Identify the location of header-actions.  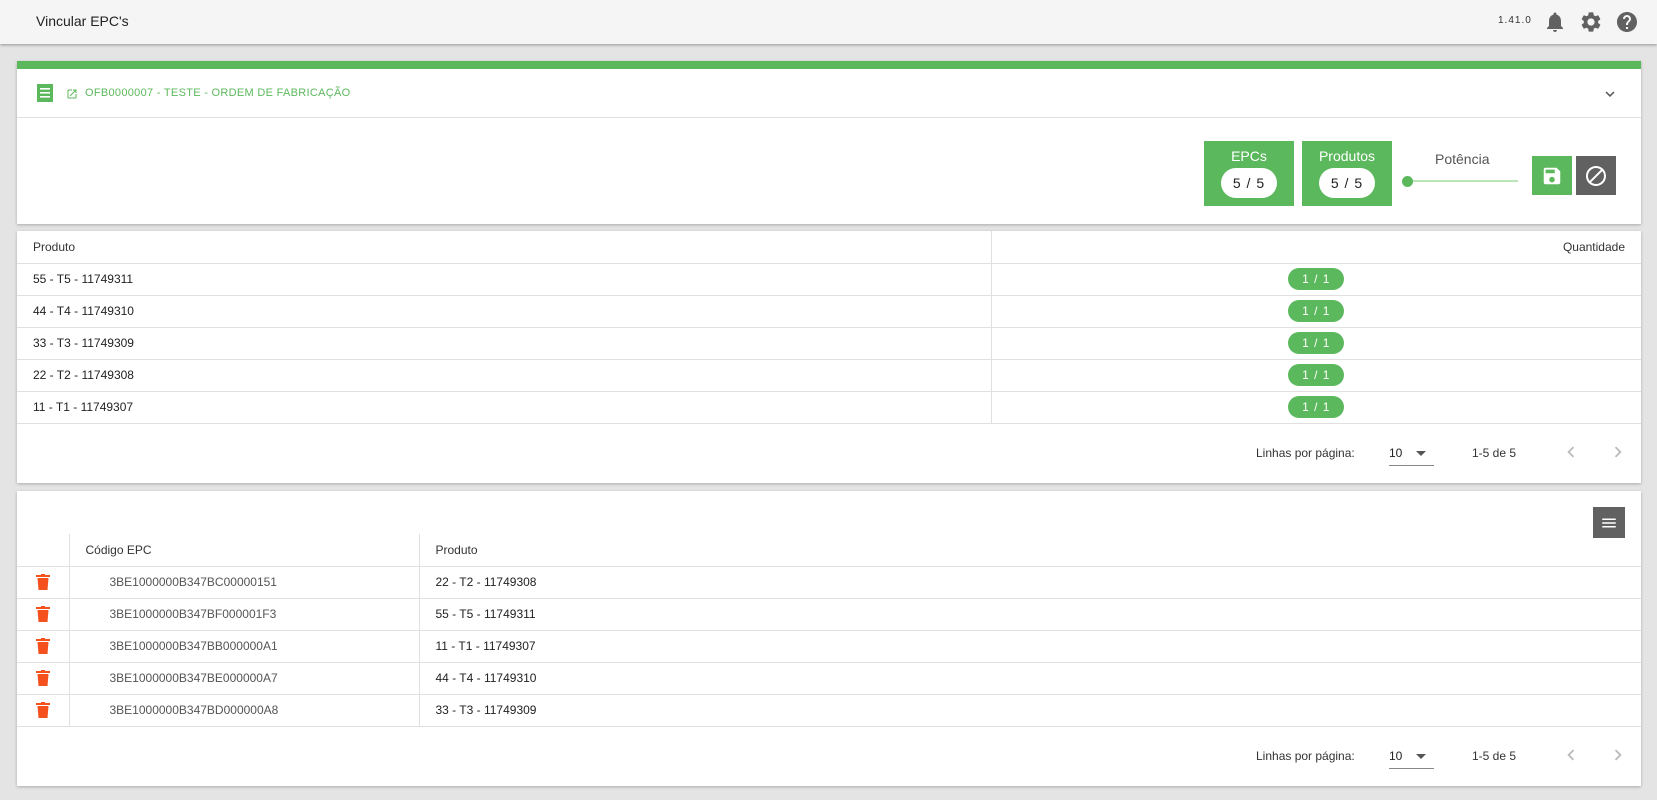
(43, 550).